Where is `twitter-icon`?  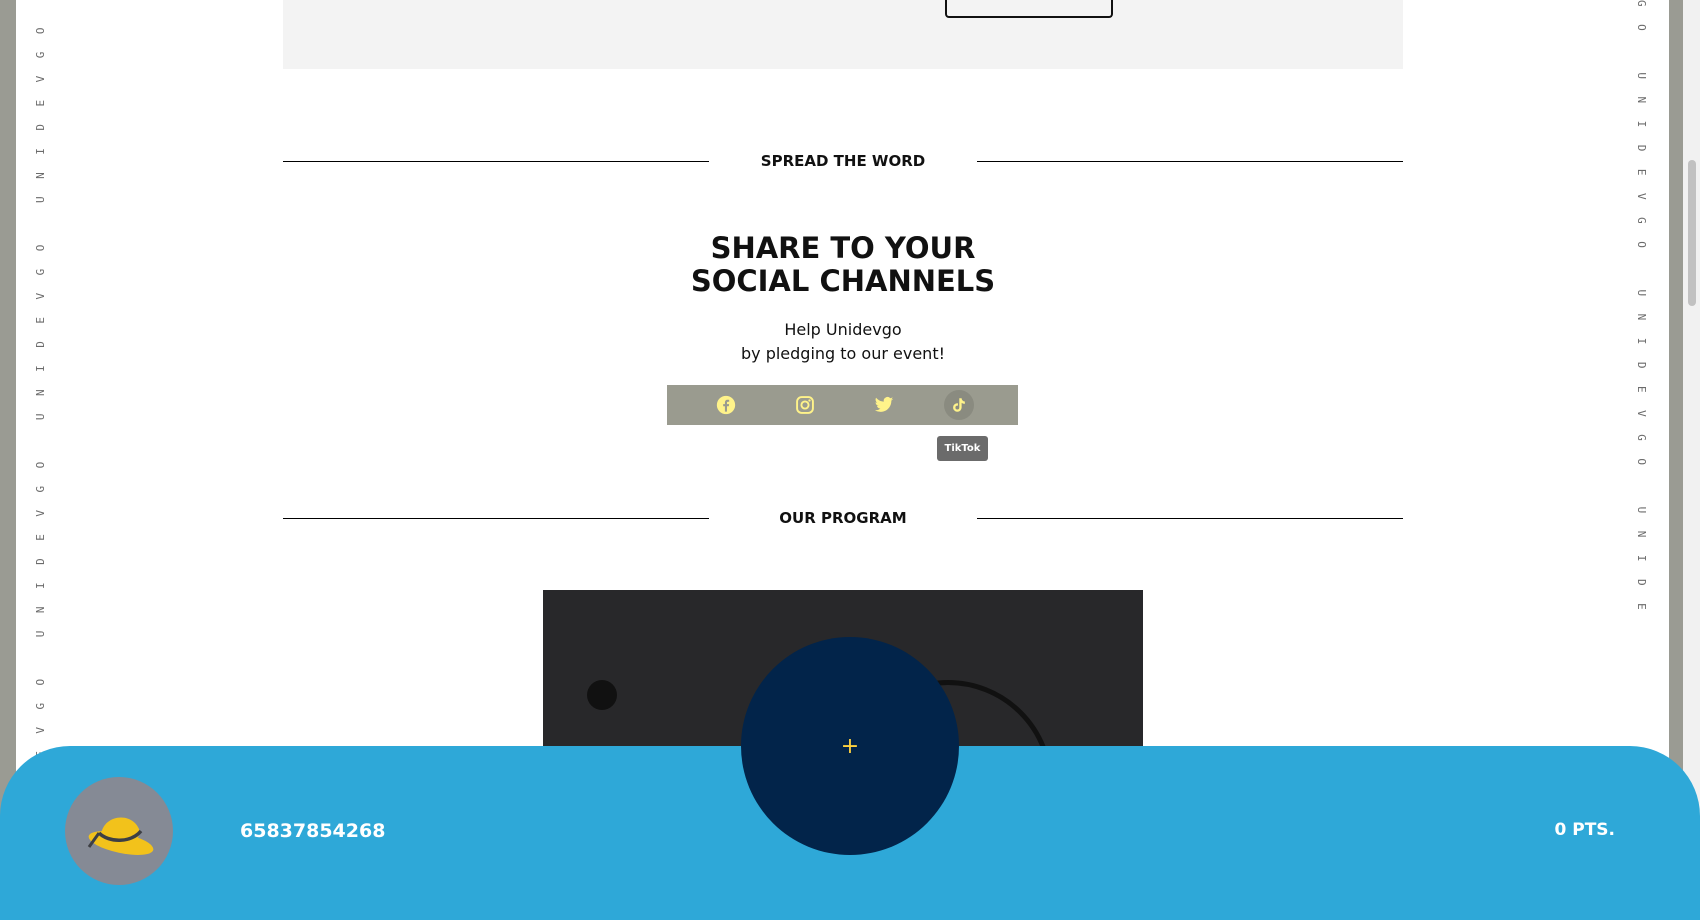 twitter-icon is located at coordinates (884, 404).